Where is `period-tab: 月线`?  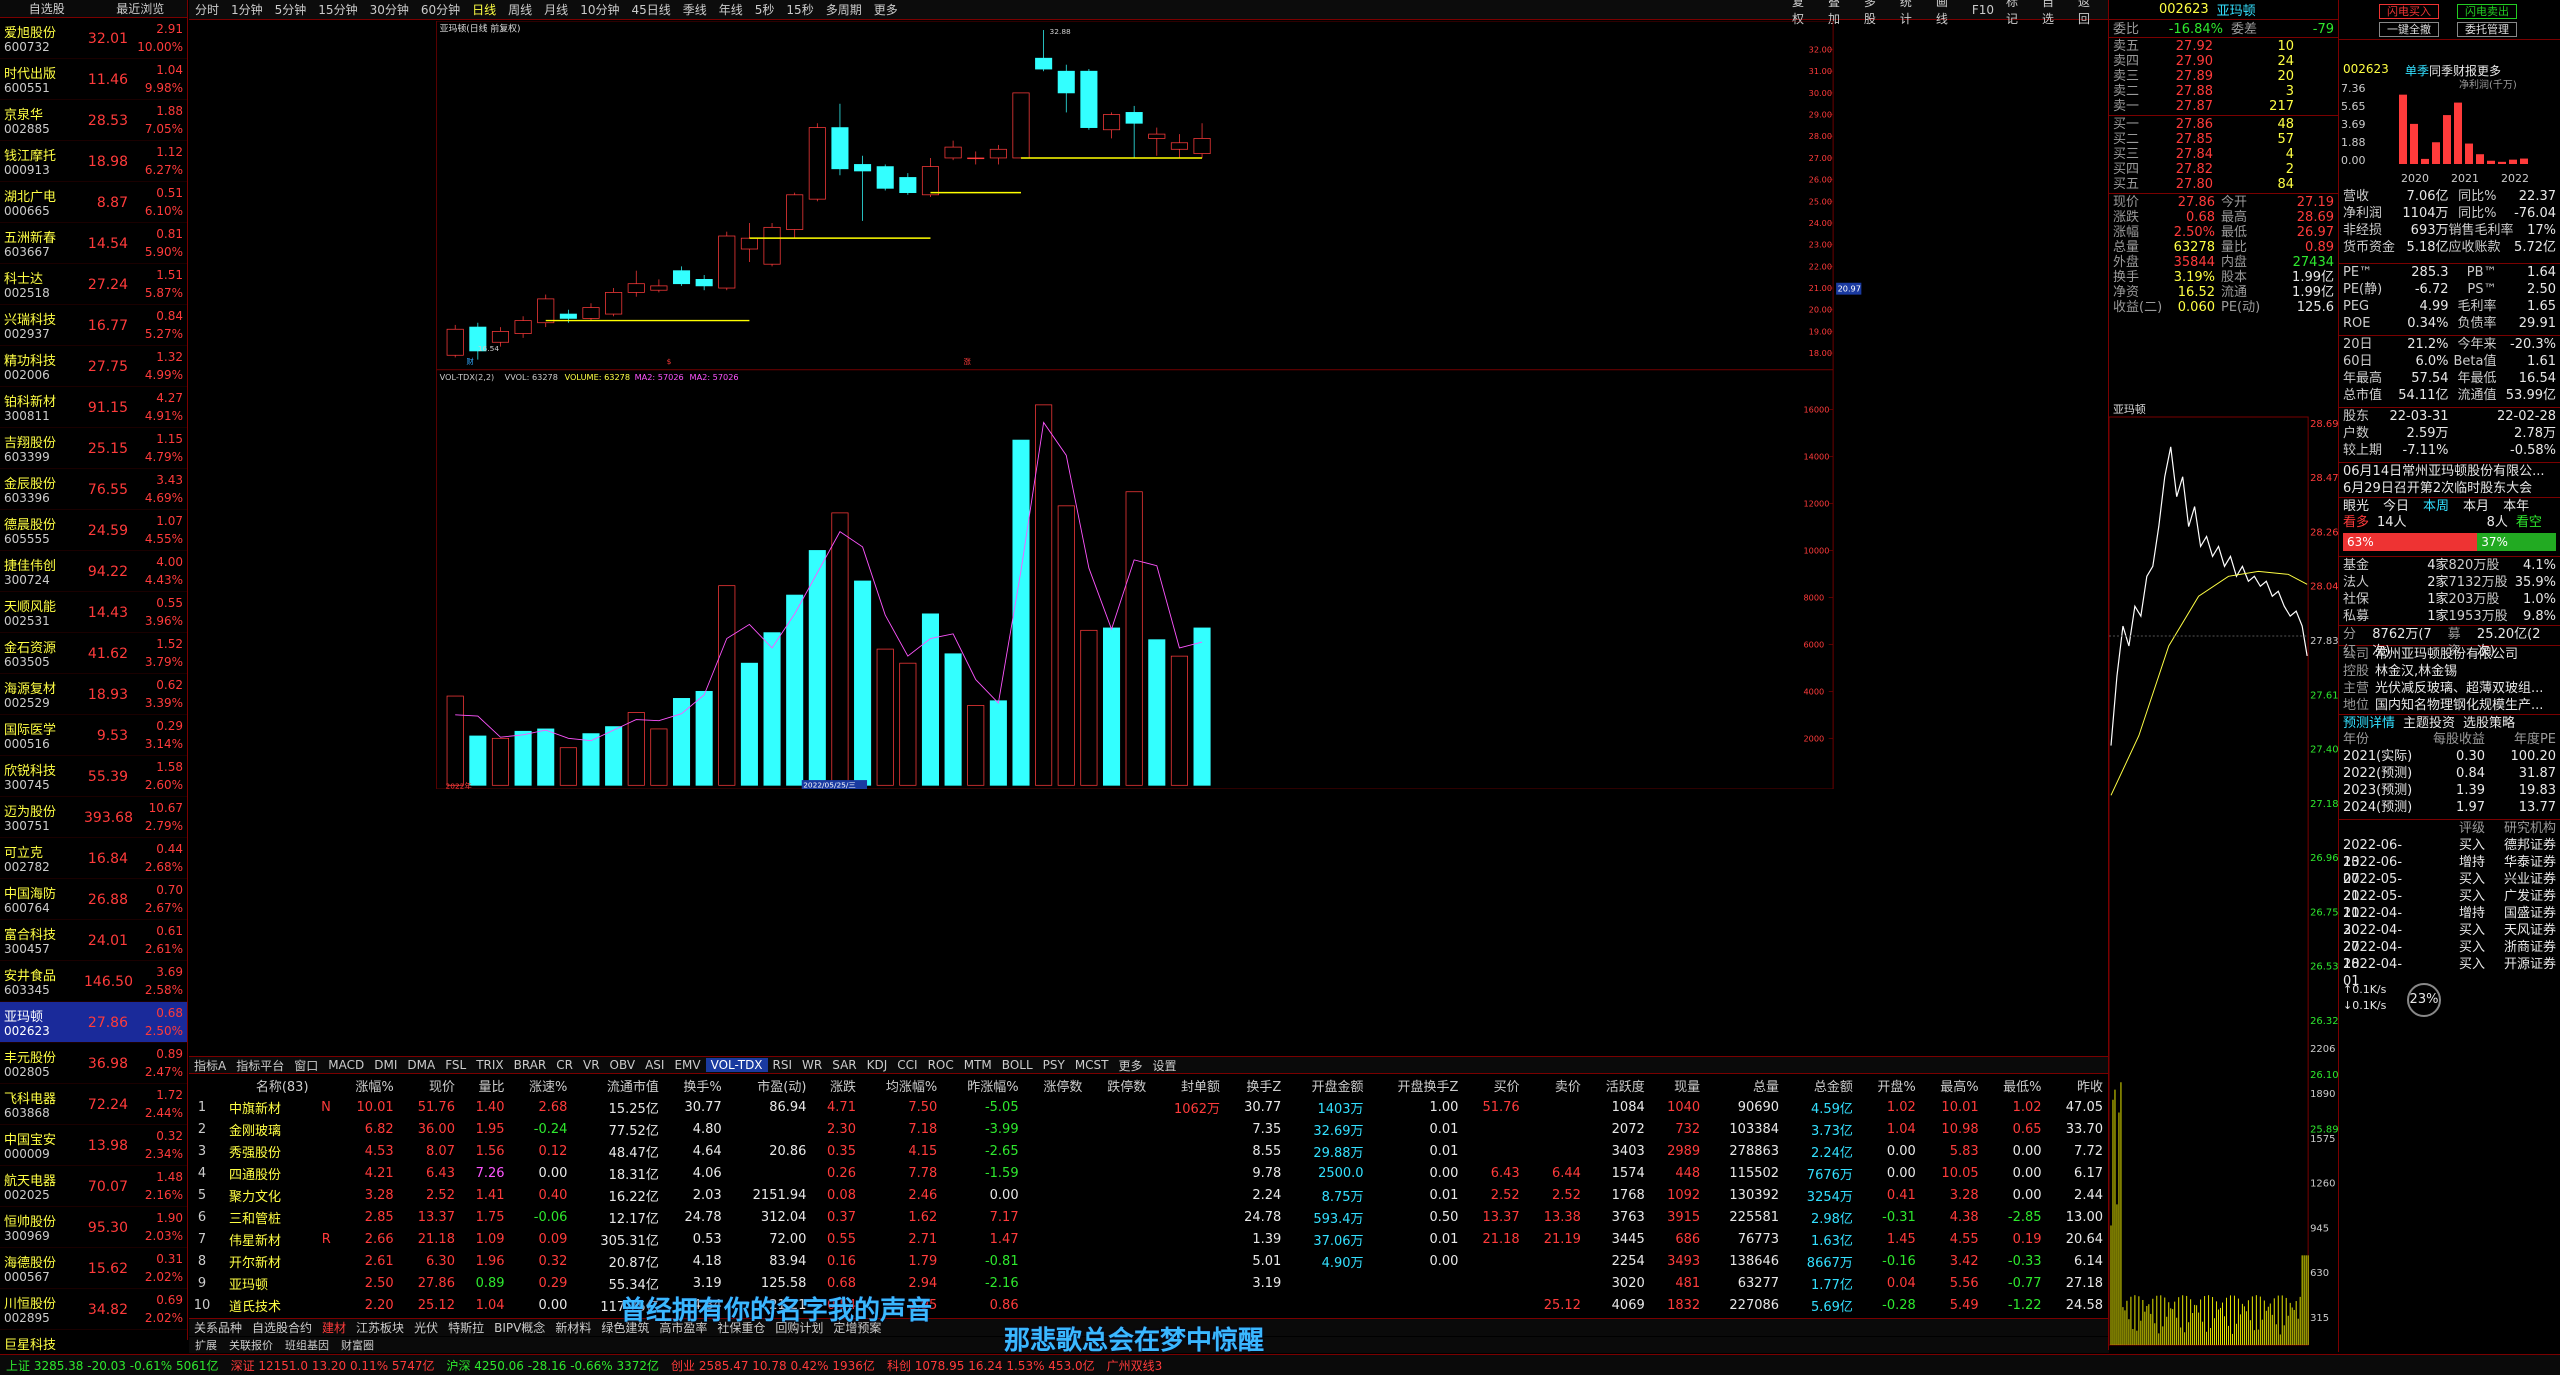 period-tab: 月线 is located at coordinates (556, 9).